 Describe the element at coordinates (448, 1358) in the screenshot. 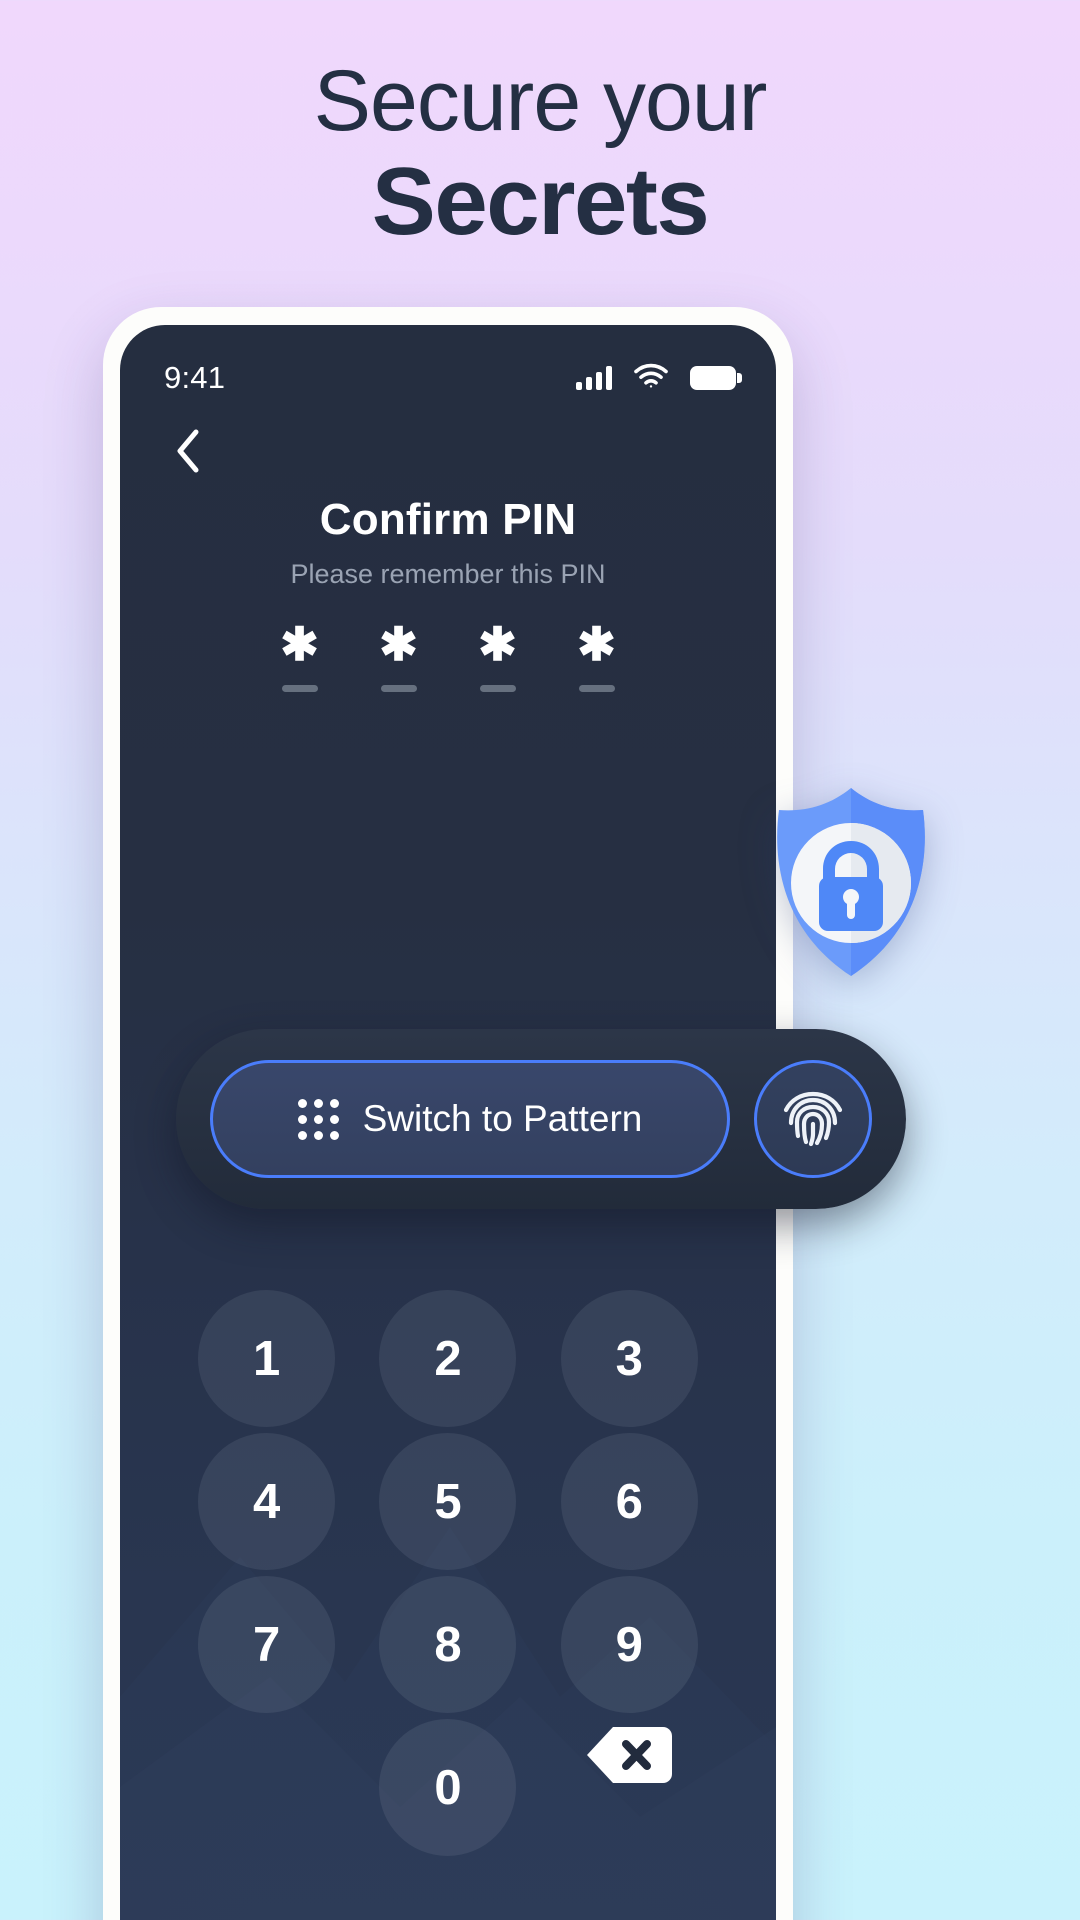

I see `keypad-key-2: 2` at that location.